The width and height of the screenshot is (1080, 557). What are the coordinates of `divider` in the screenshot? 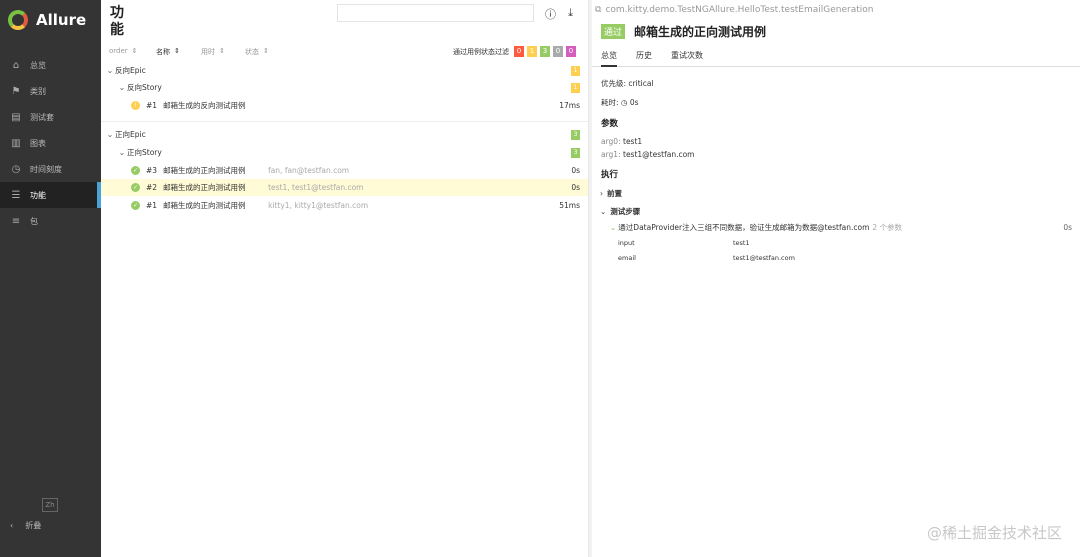 It's located at (344, 121).